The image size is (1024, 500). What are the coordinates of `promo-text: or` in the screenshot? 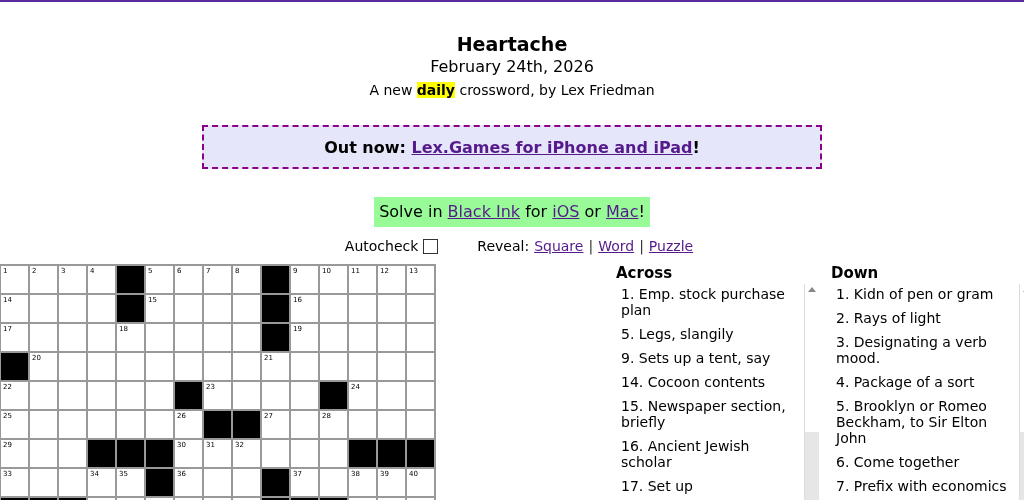 It's located at (592, 211).